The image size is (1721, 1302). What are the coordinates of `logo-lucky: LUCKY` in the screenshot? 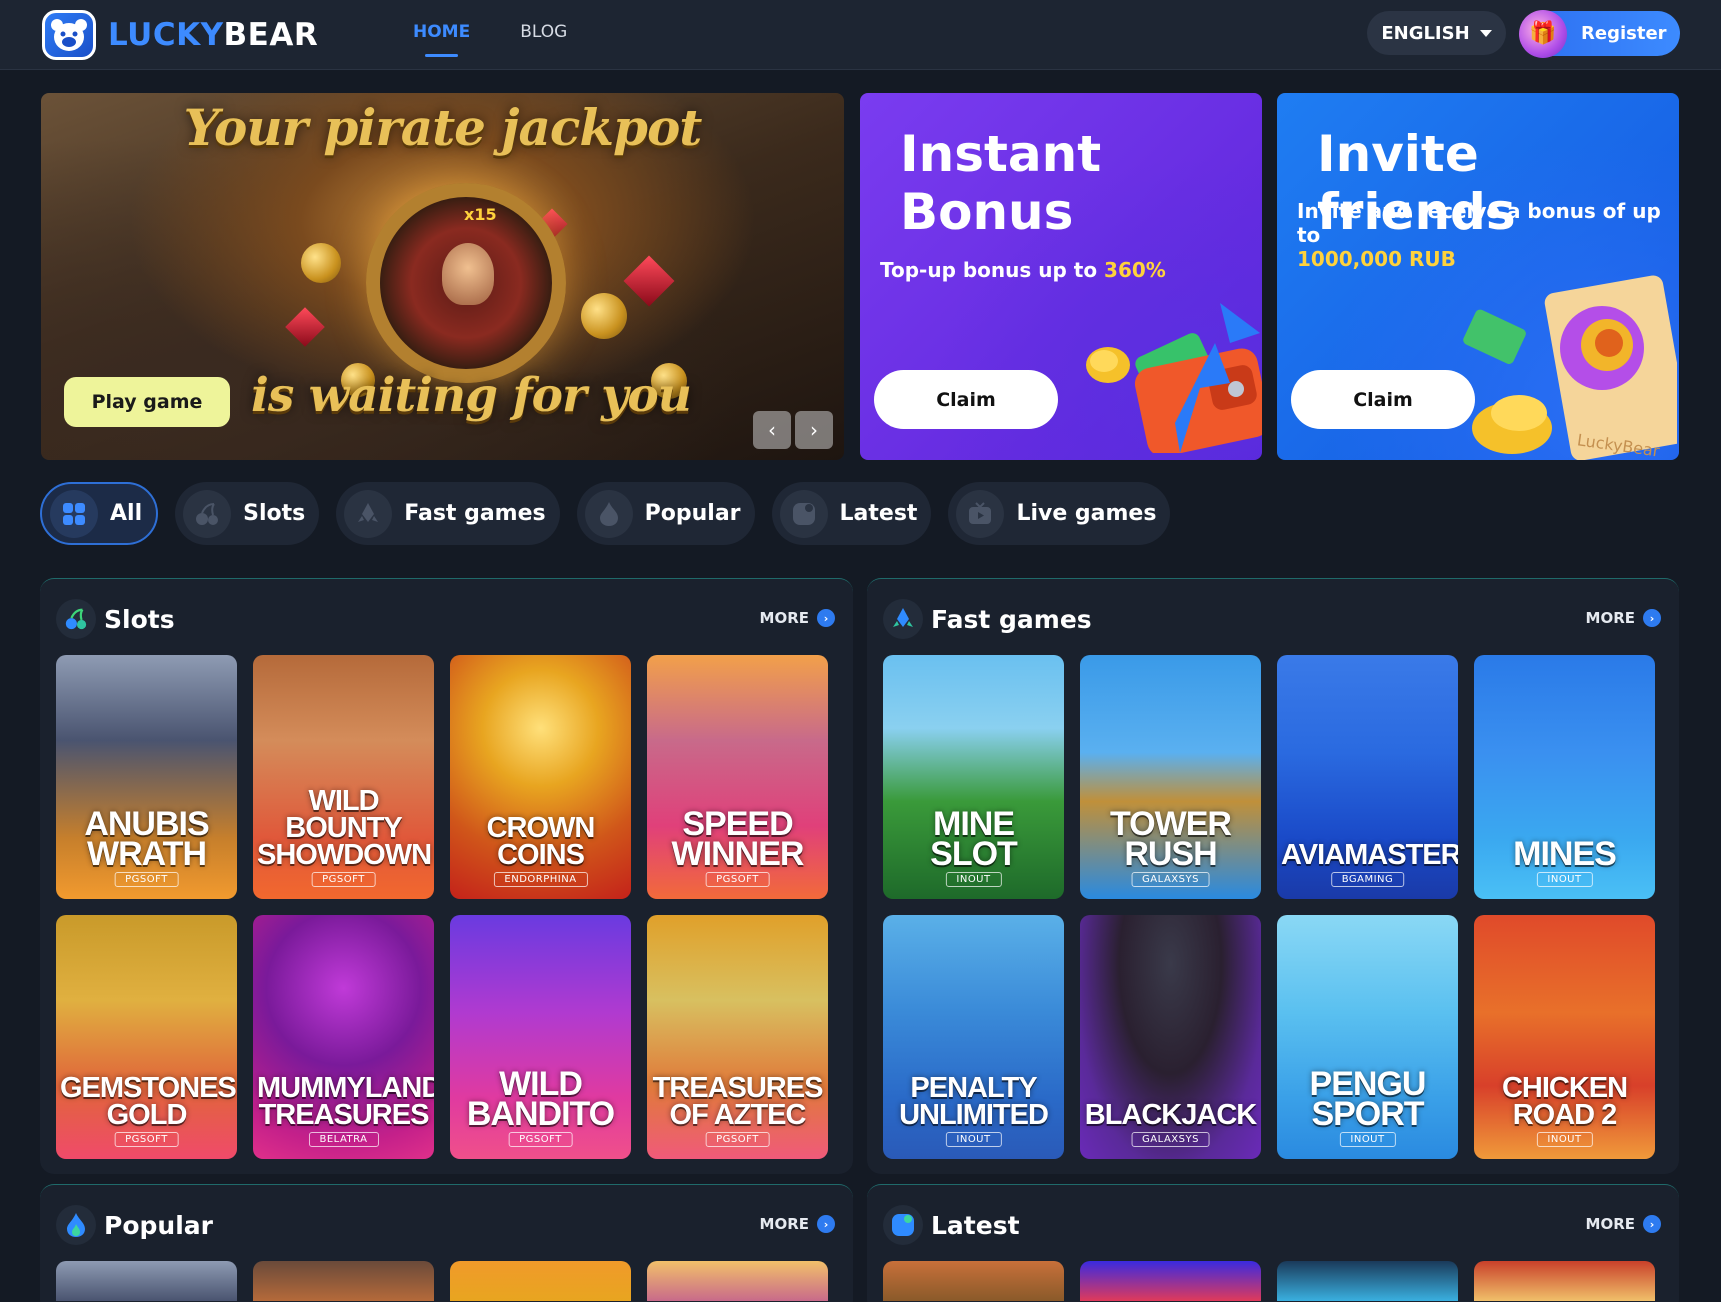 It's located at (166, 35).